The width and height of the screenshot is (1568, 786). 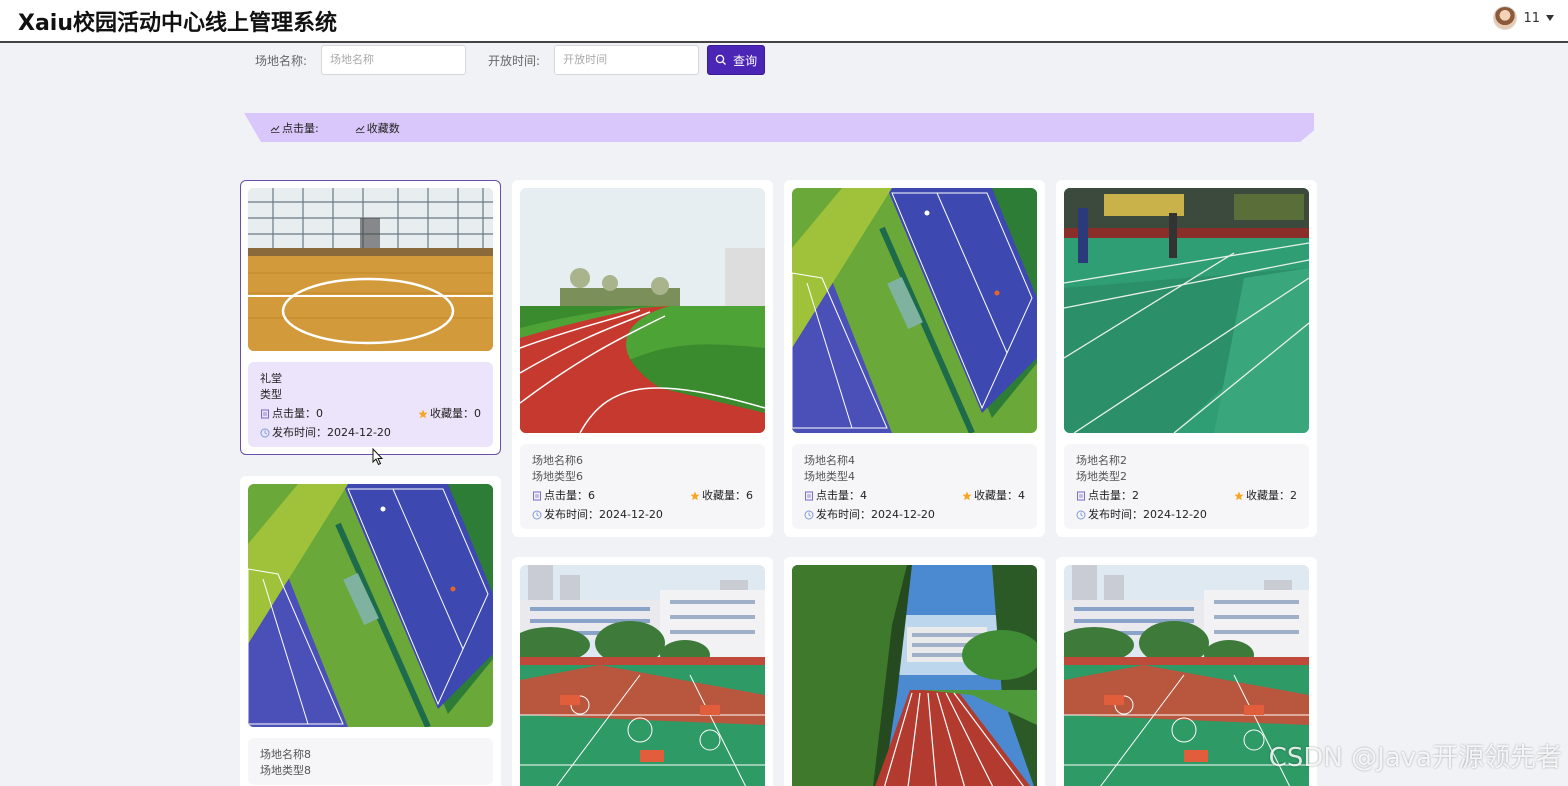 What do you see at coordinates (745, 60) in the screenshot?
I see `search-button-label: 查询` at bounding box center [745, 60].